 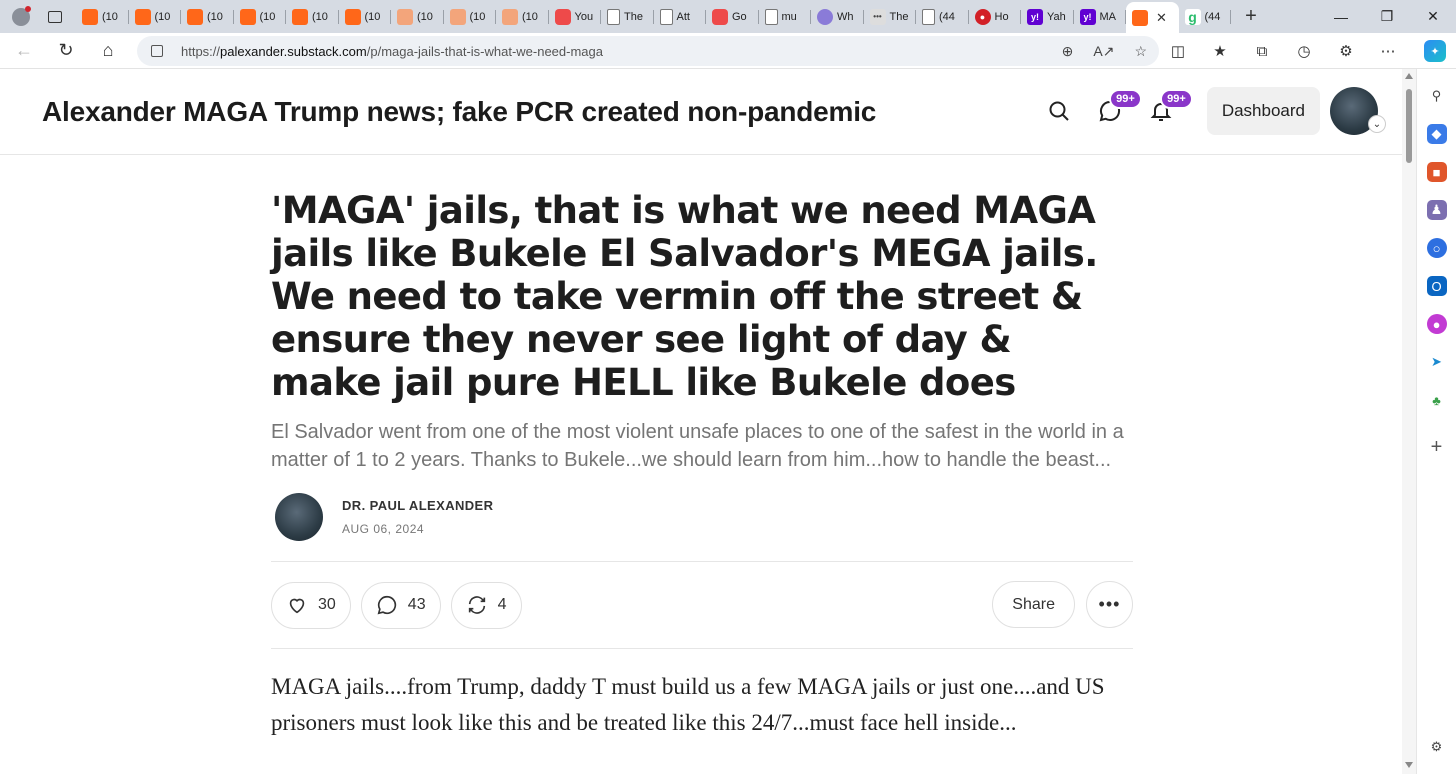 What do you see at coordinates (1103, 51) in the screenshot?
I see `read-aloud-icon: A↗` at bounding box center [1103, 51].